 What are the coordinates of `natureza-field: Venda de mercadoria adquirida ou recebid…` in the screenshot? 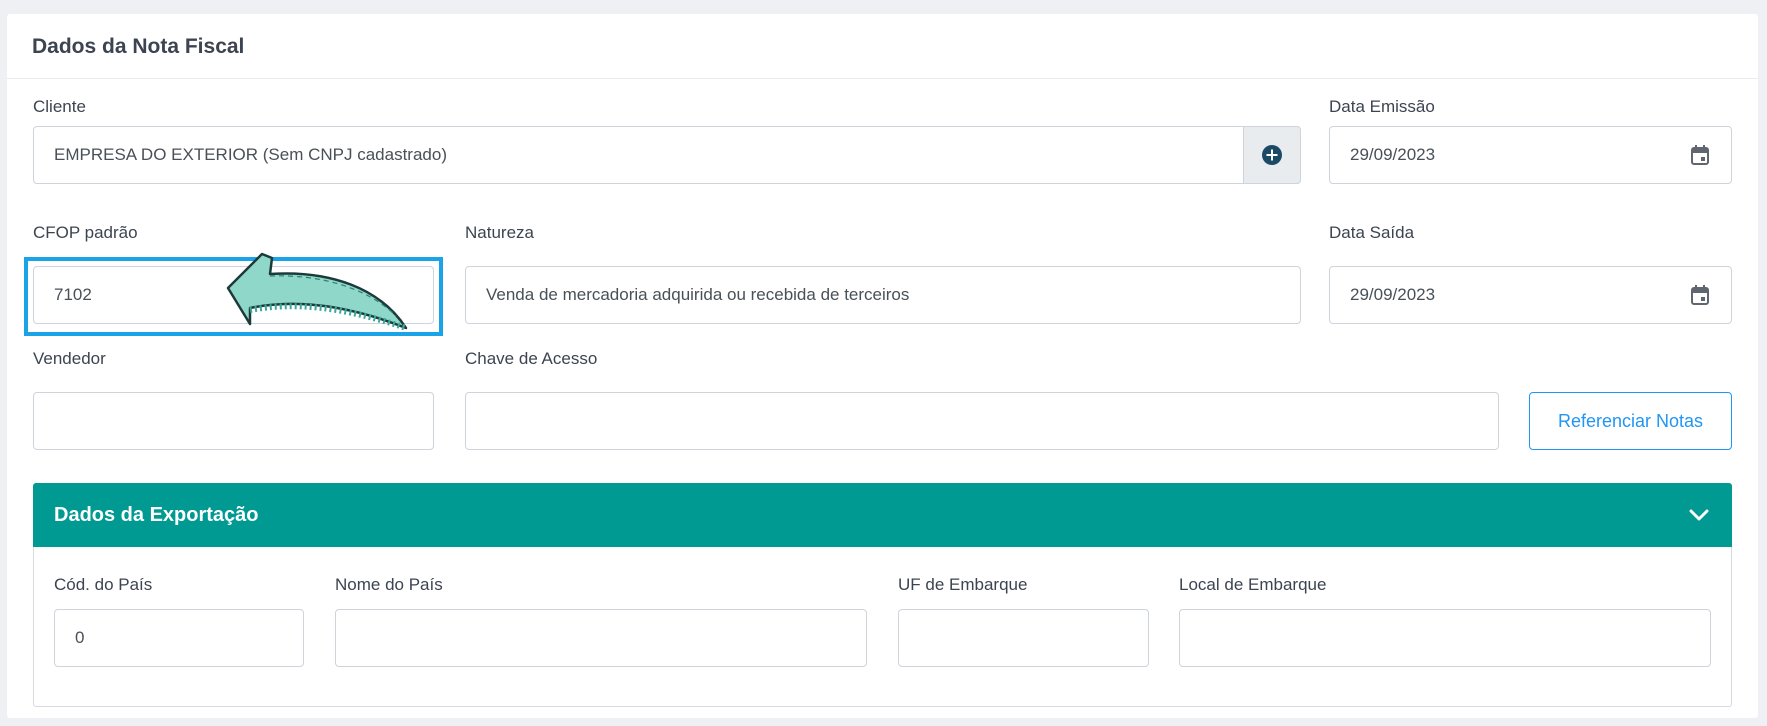 It's located at (883, 295).